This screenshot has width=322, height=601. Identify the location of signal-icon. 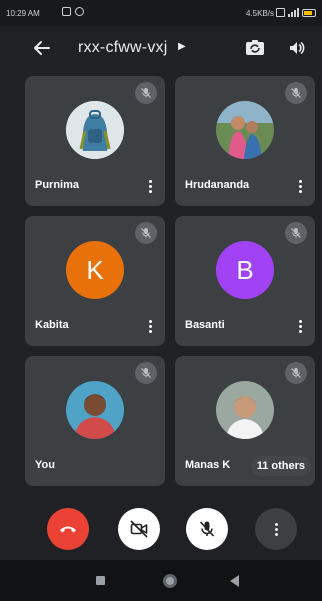
(293, 12).